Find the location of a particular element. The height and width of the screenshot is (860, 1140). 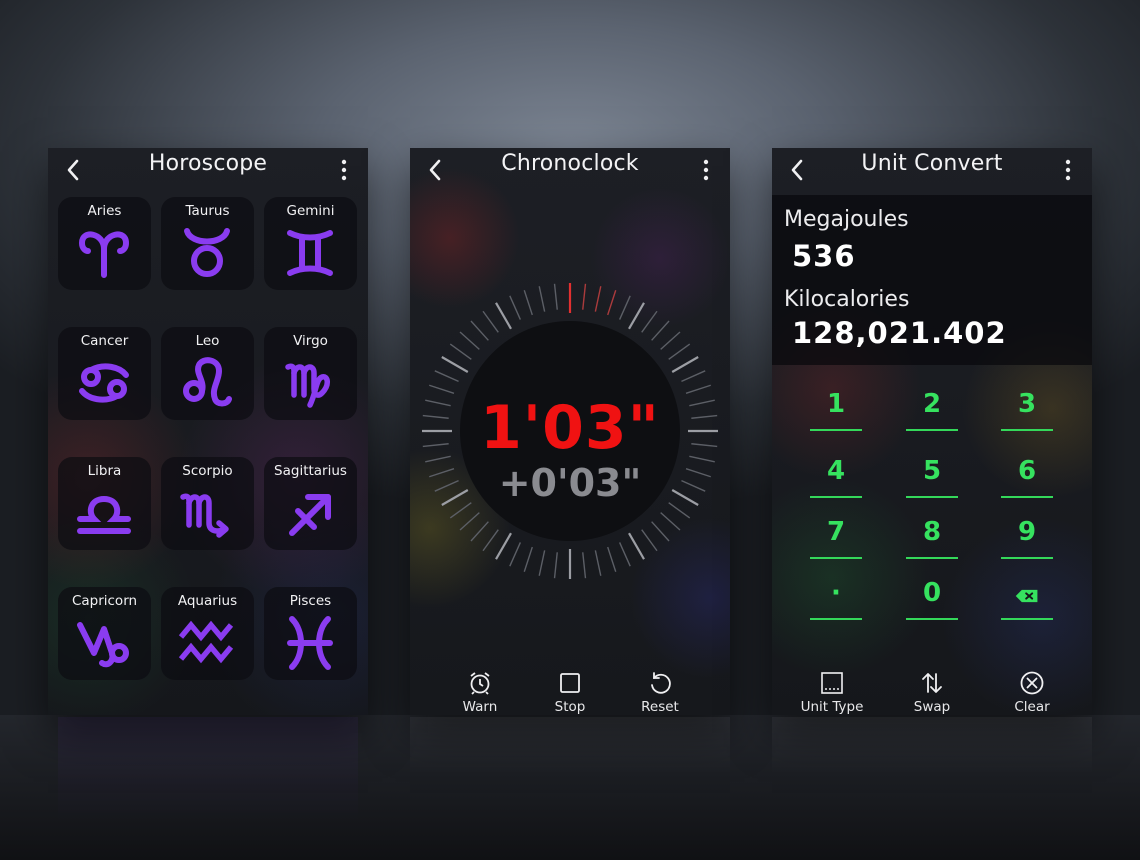

page-title: Chronoclock is located at coordinates (570, 163).